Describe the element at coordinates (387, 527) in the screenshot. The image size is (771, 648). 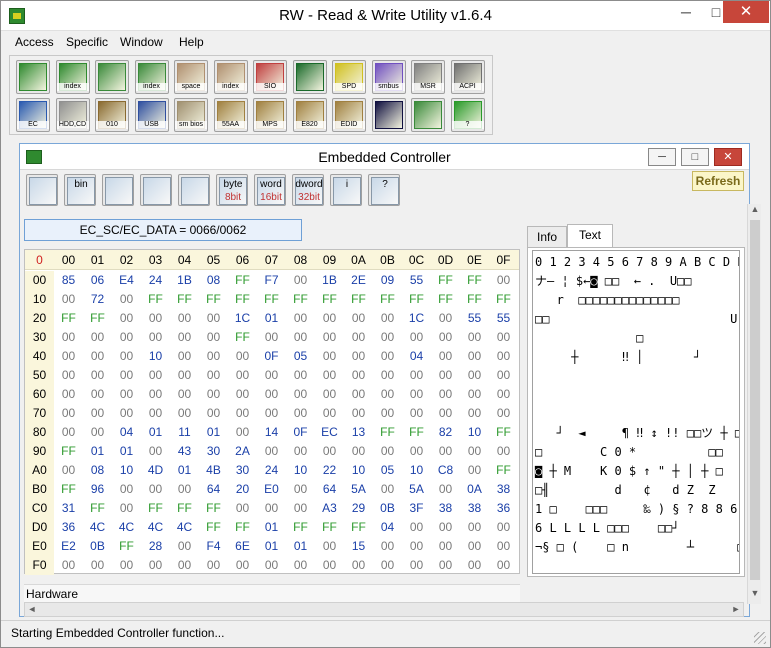
I see `hex-cell: 04` at that location.